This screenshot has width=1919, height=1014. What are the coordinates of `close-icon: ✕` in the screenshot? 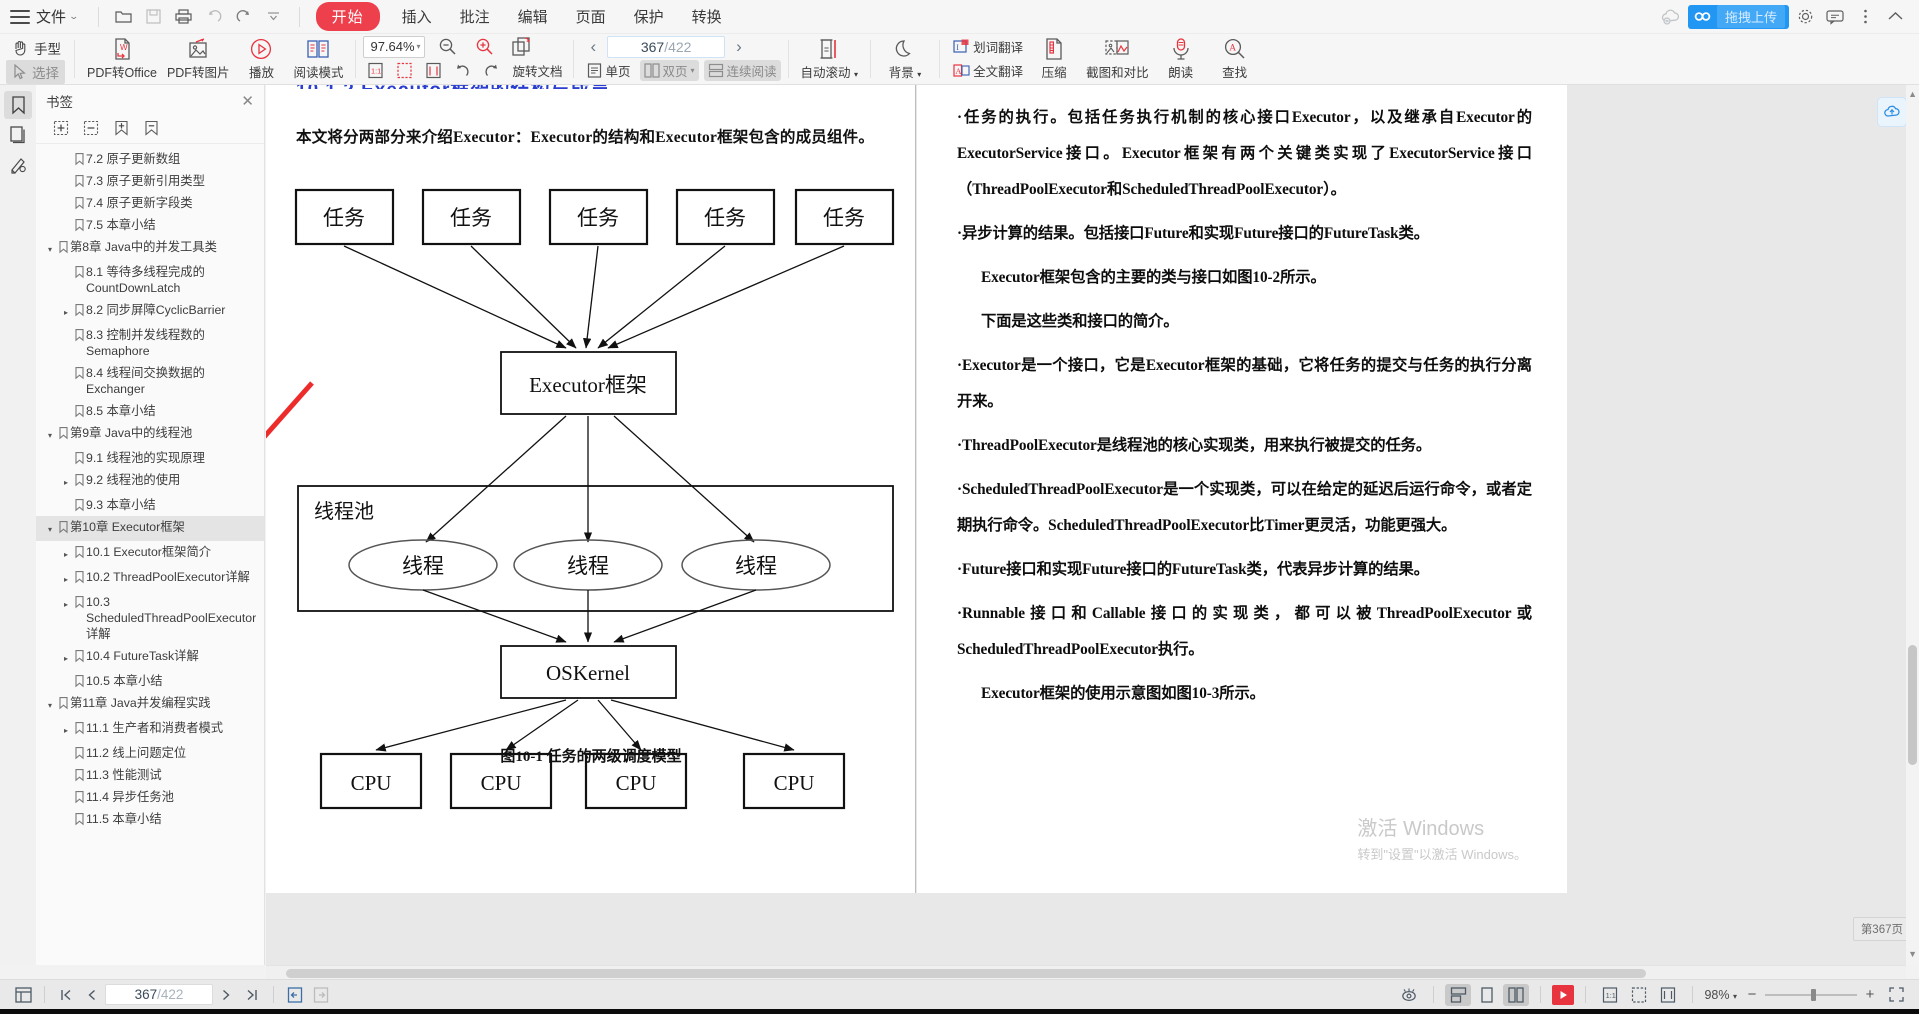 It's located at (247, 101).